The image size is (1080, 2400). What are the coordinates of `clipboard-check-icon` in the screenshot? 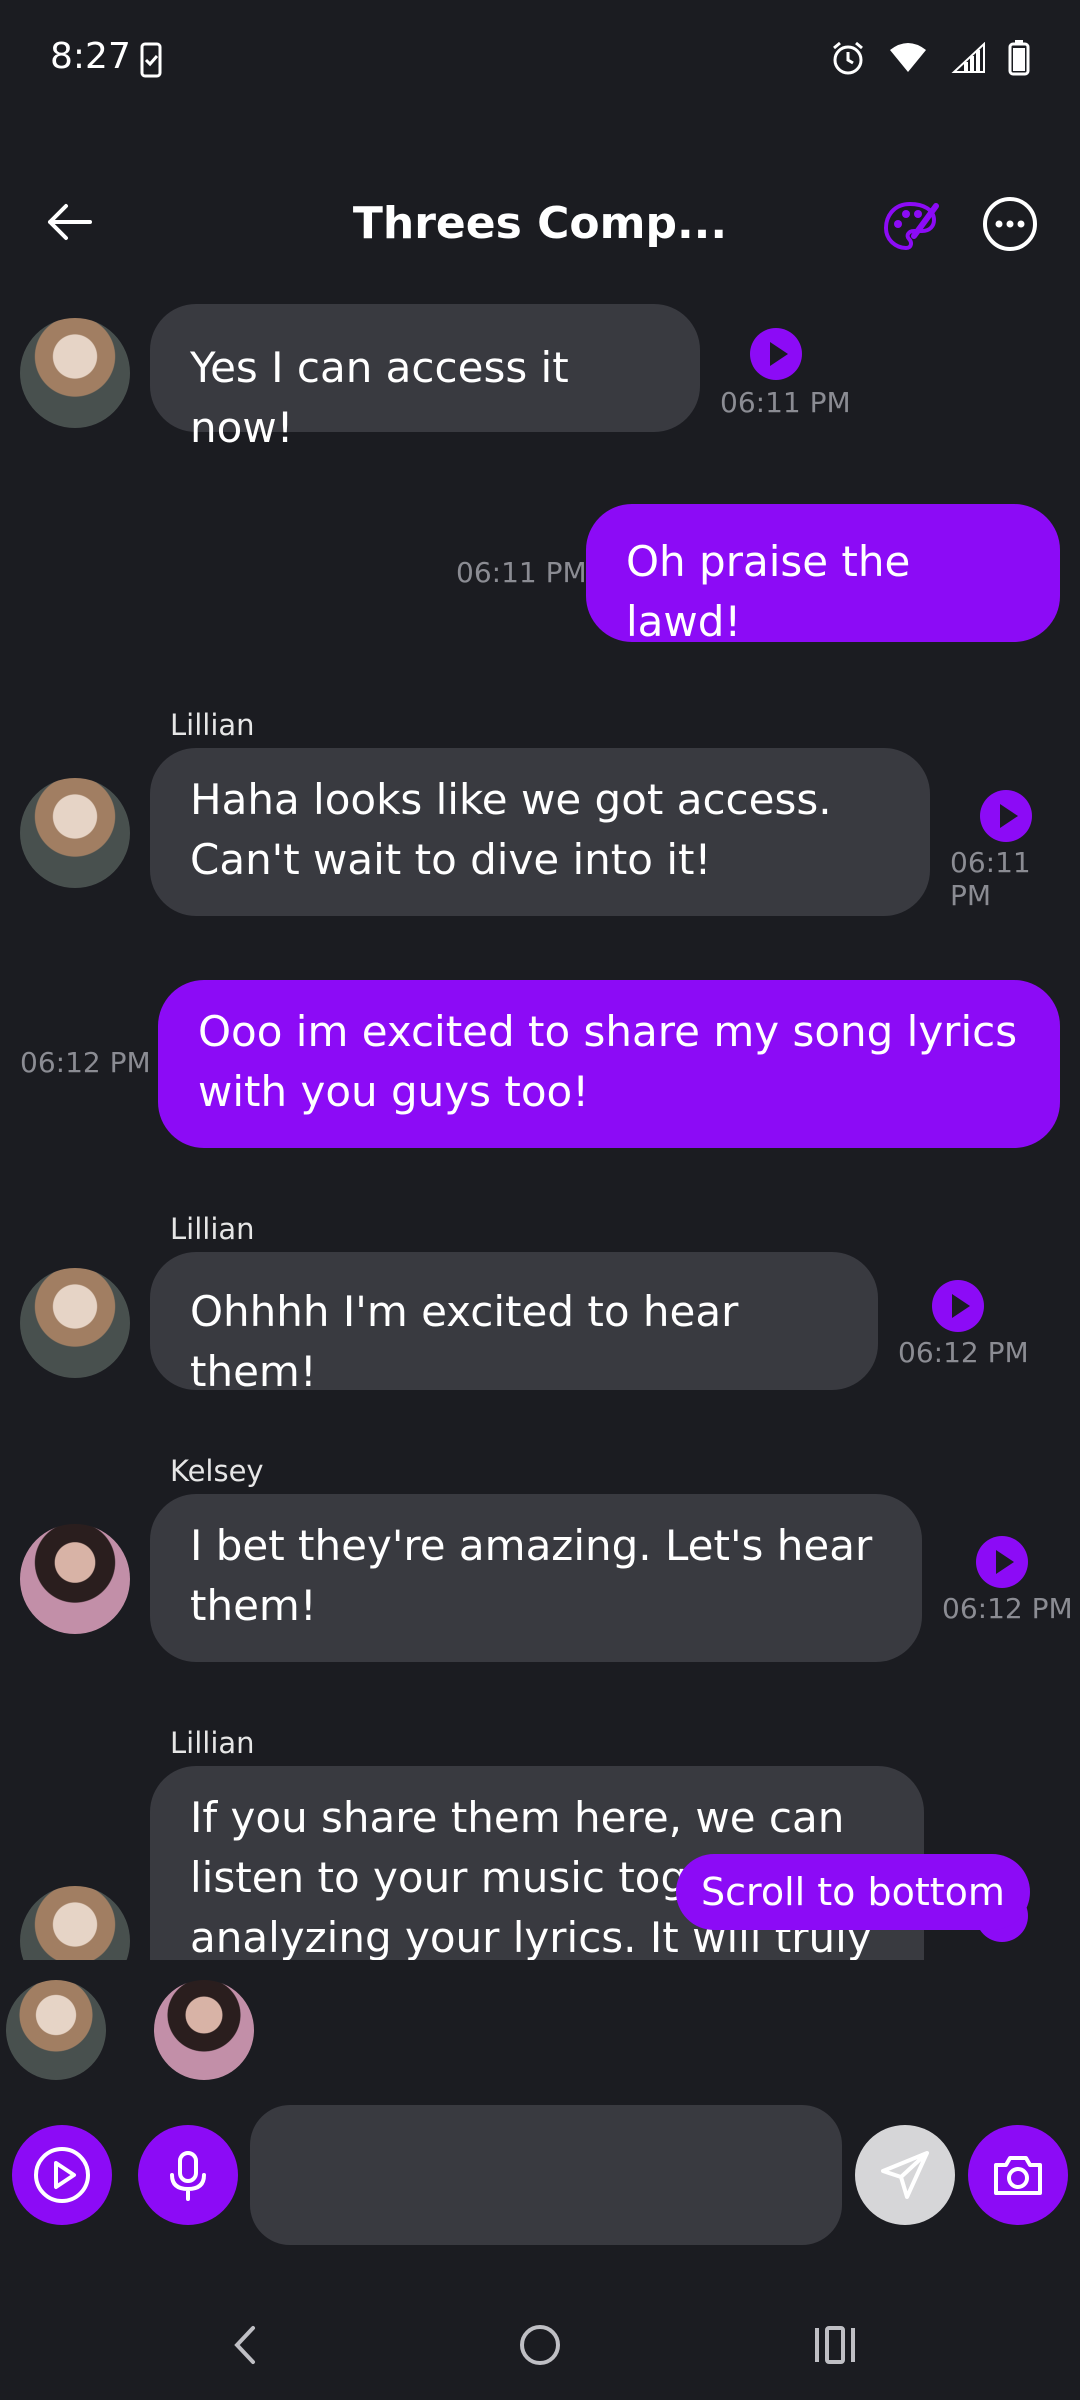 It's located at (151, 62).